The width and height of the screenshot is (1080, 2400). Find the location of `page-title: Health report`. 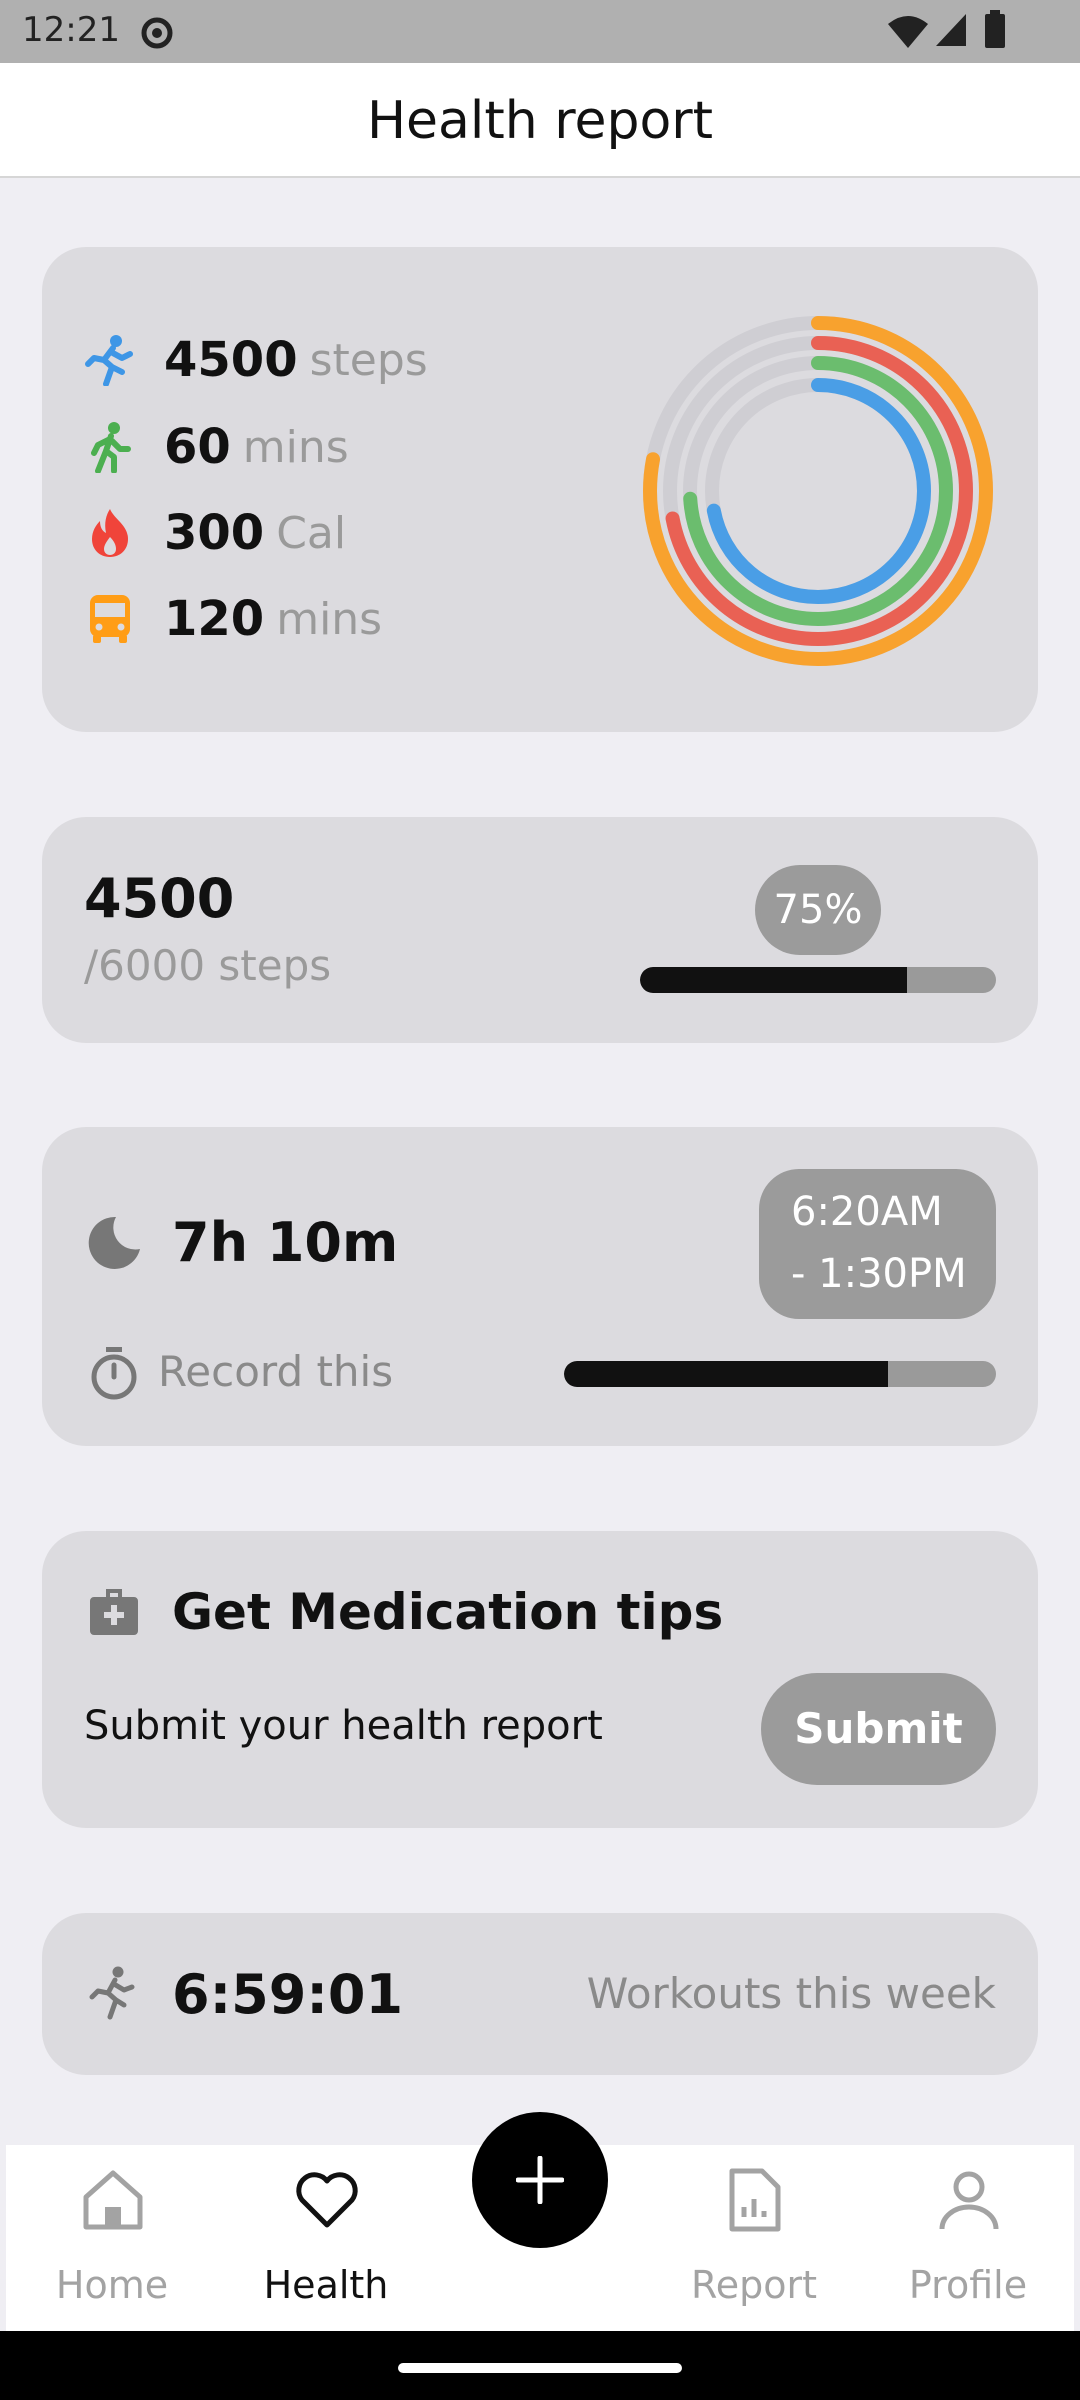

page-title: Health report is located at coordinates (540, 121).